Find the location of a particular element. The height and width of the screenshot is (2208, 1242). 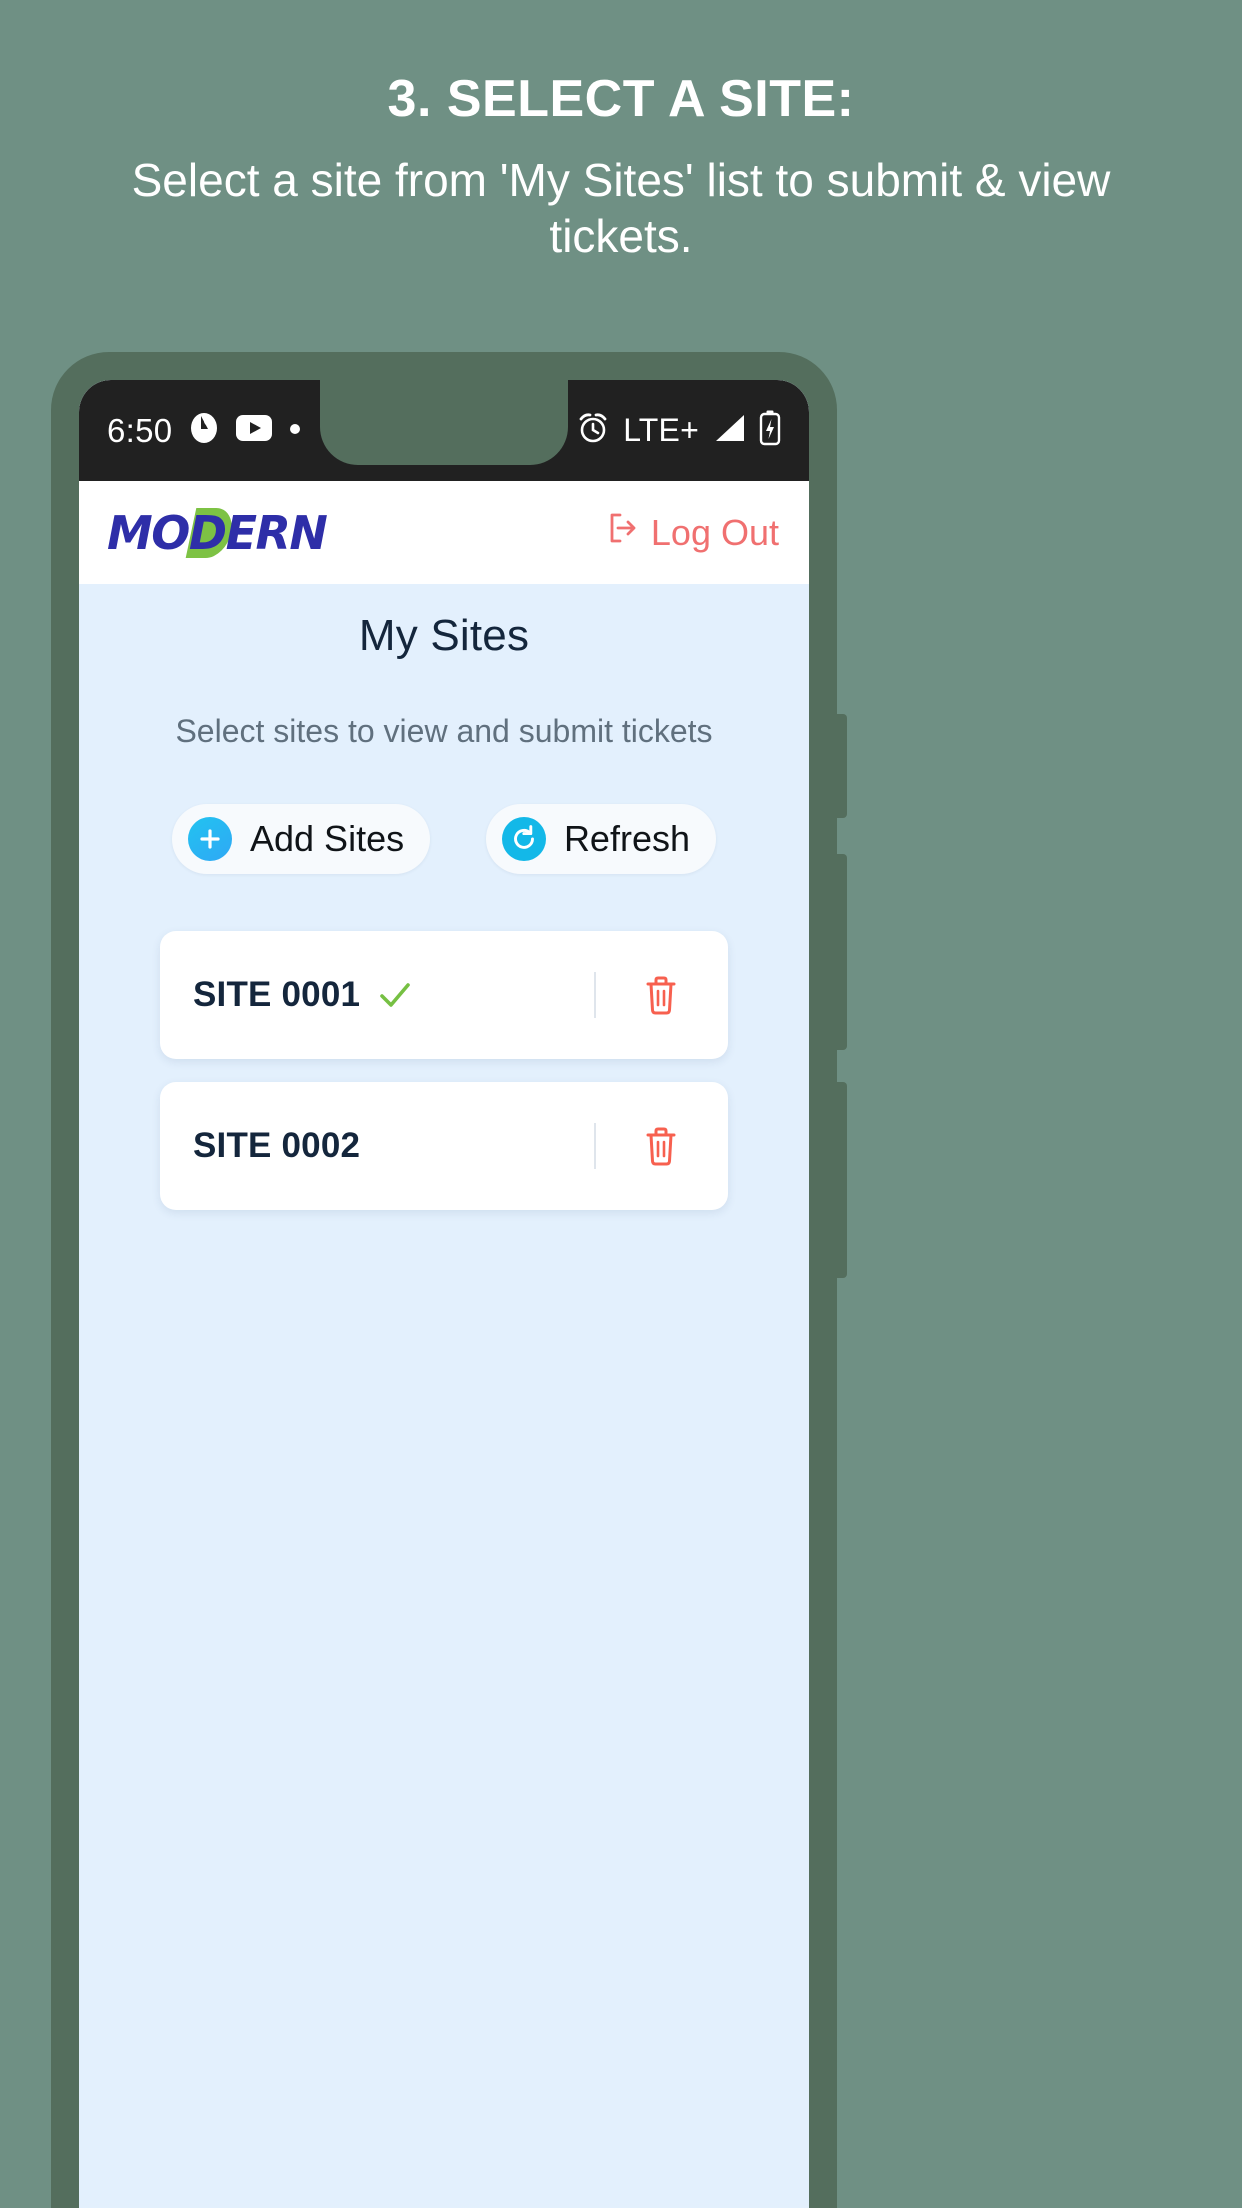

table-row: SITE 0001 is located at coordinates (444, 995).